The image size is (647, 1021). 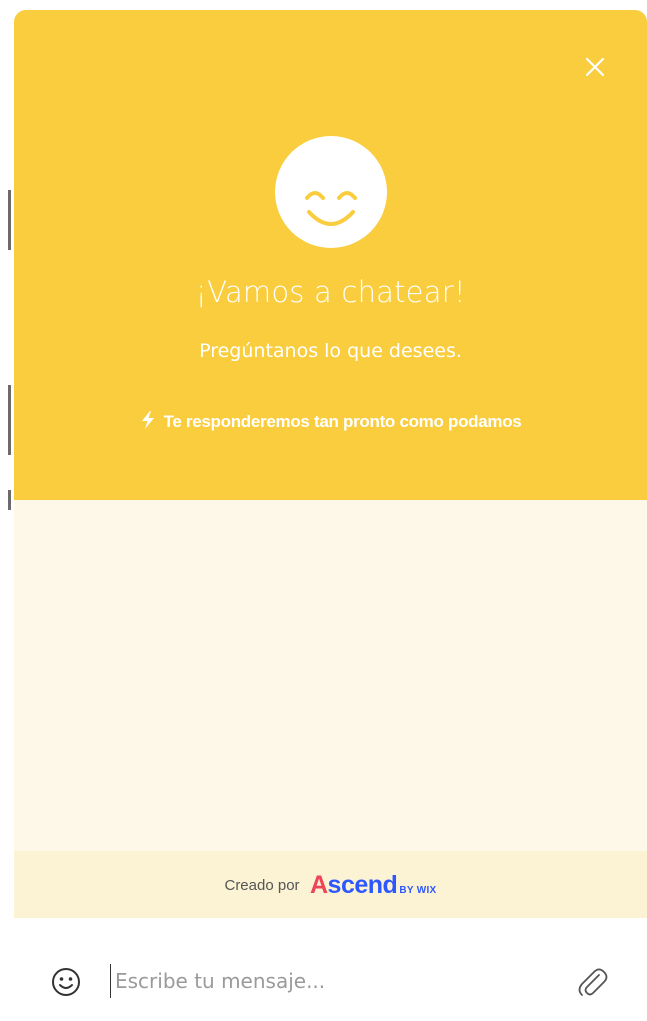 I want to click on emoji-button, so click(x=66, y=982).